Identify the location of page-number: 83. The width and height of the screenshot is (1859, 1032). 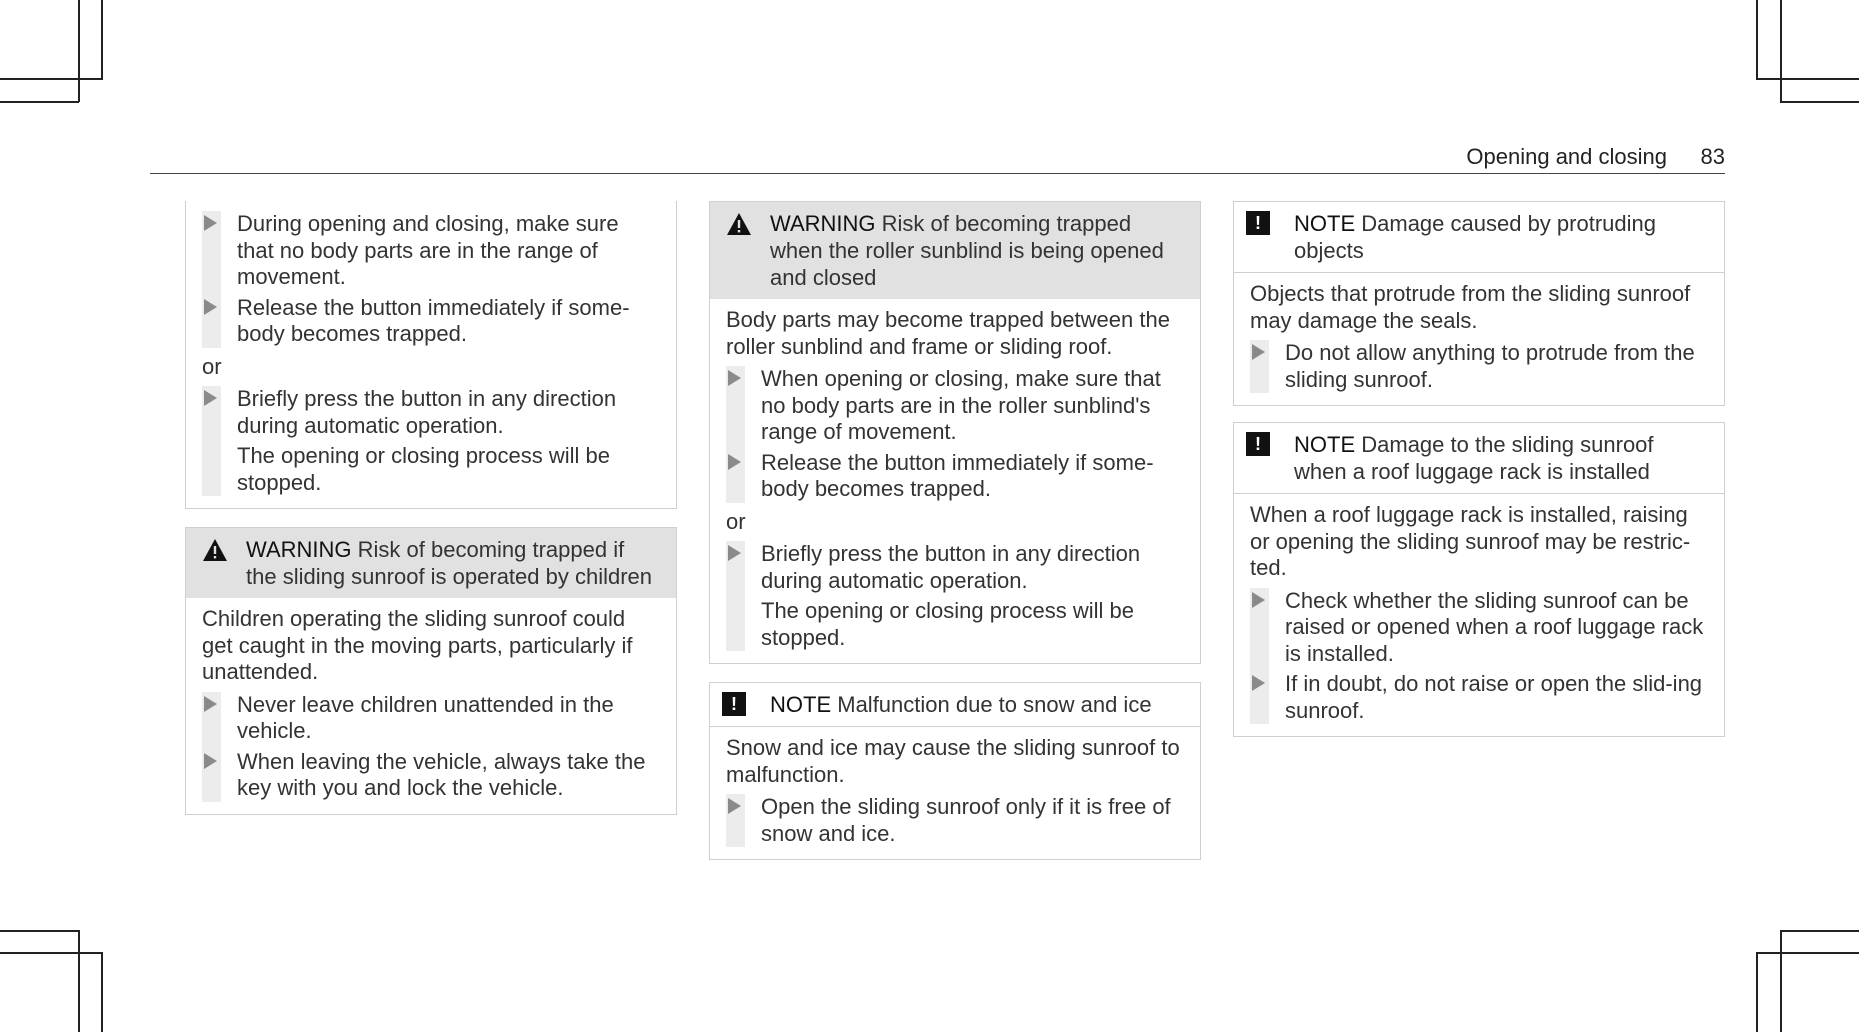
(1712, 156).